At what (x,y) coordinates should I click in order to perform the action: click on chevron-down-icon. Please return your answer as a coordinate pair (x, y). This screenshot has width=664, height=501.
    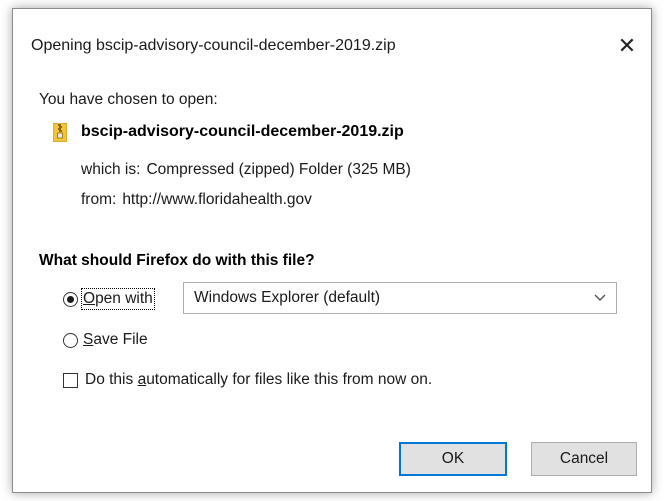
    Looking at the image, I should click on (600, 297).